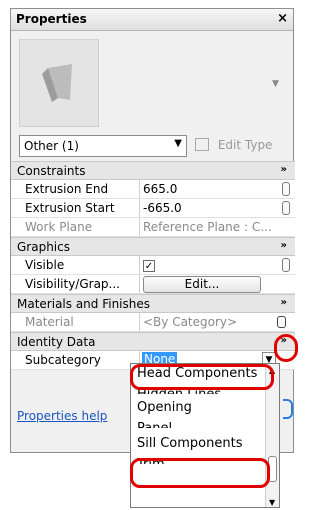 This screenshot has width=320, height=510. I want to click on edit-type-label: Edit Type, so click(245, 145).